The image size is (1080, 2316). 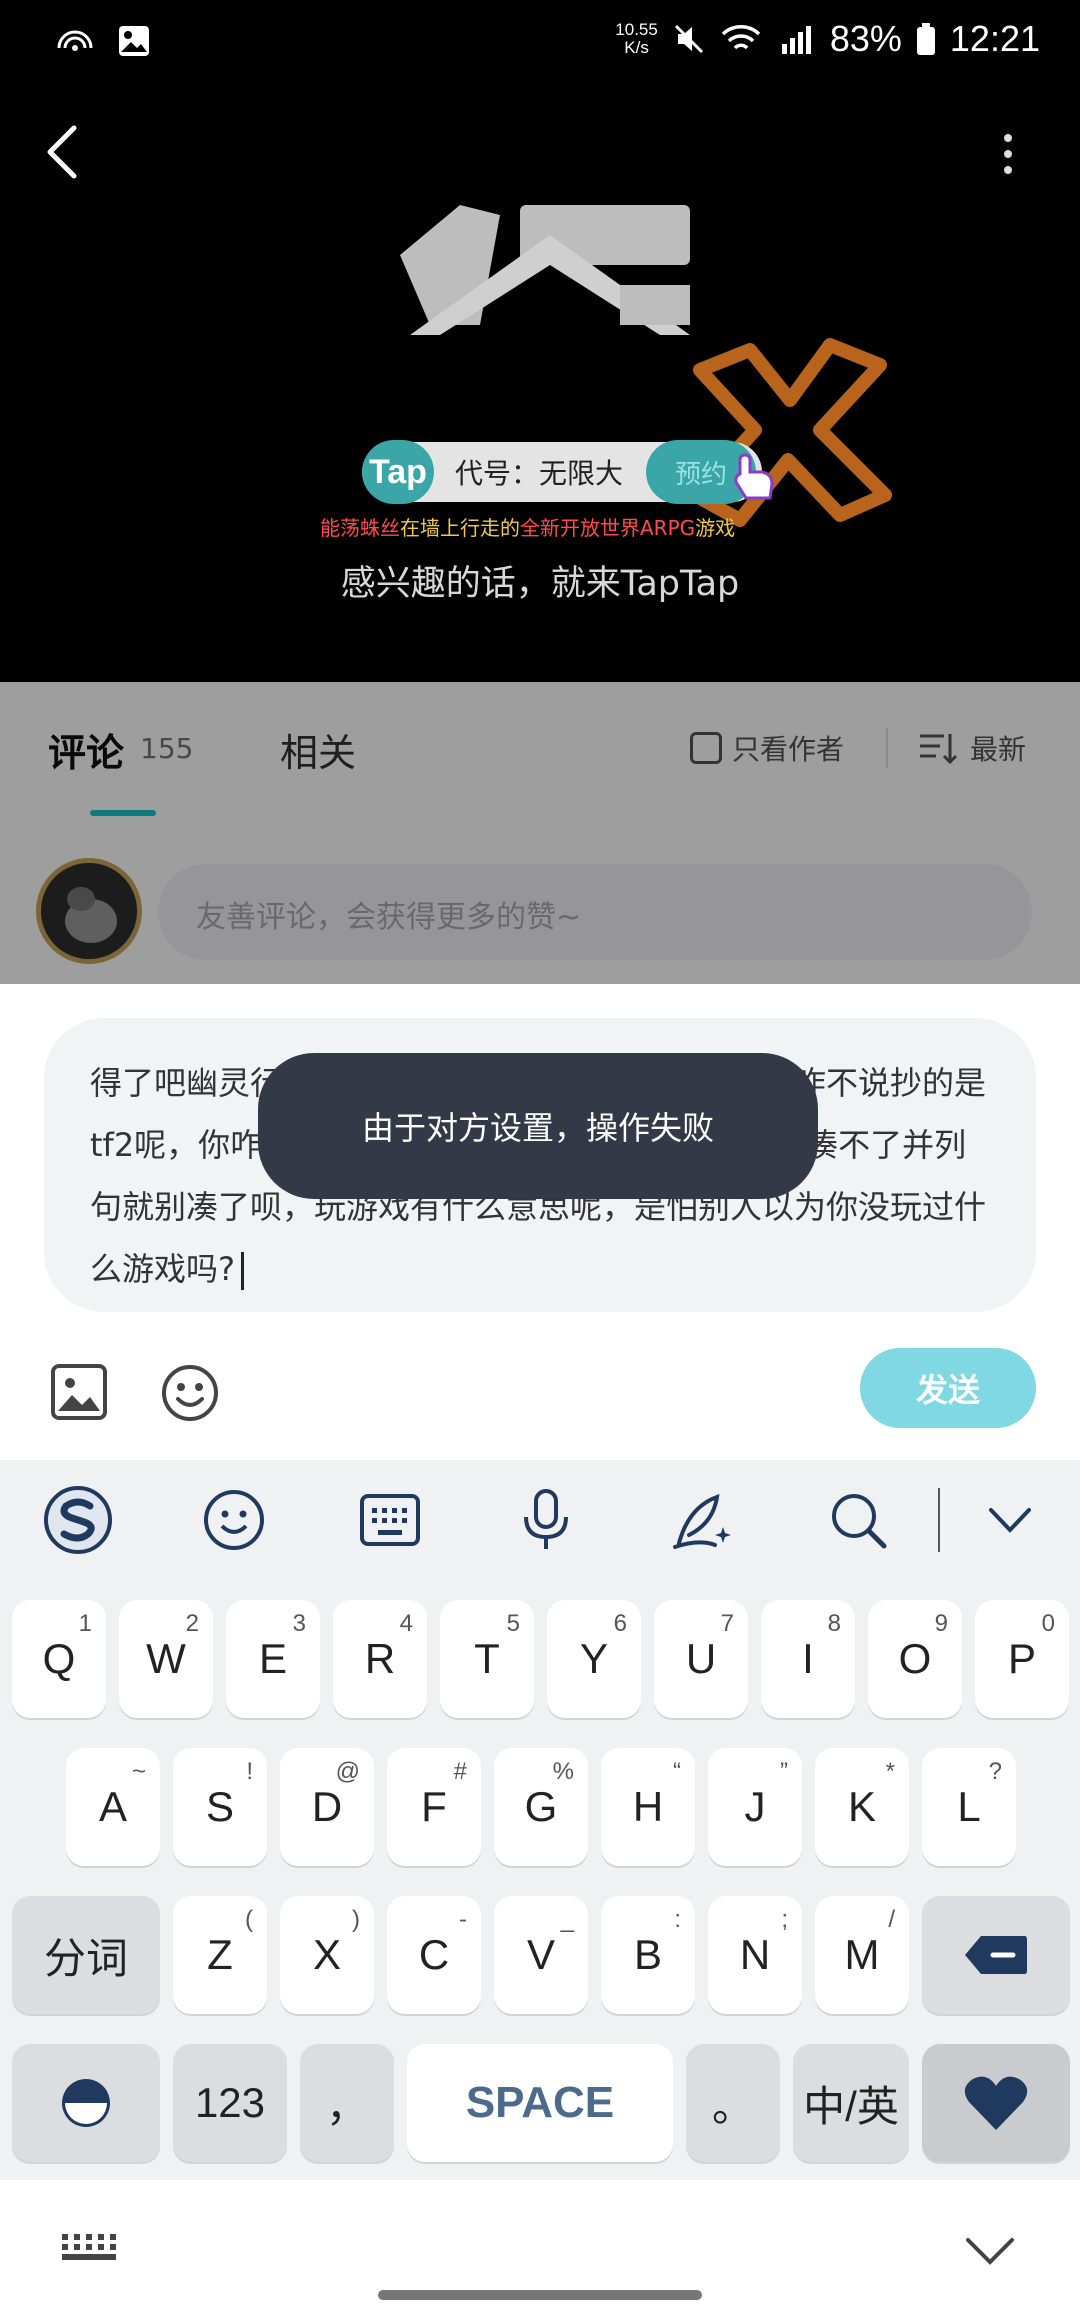 What do you see at coordinates (648, 1807) in the screenshot?
I see `key-h: H “` at bounding box center [648, 1807].